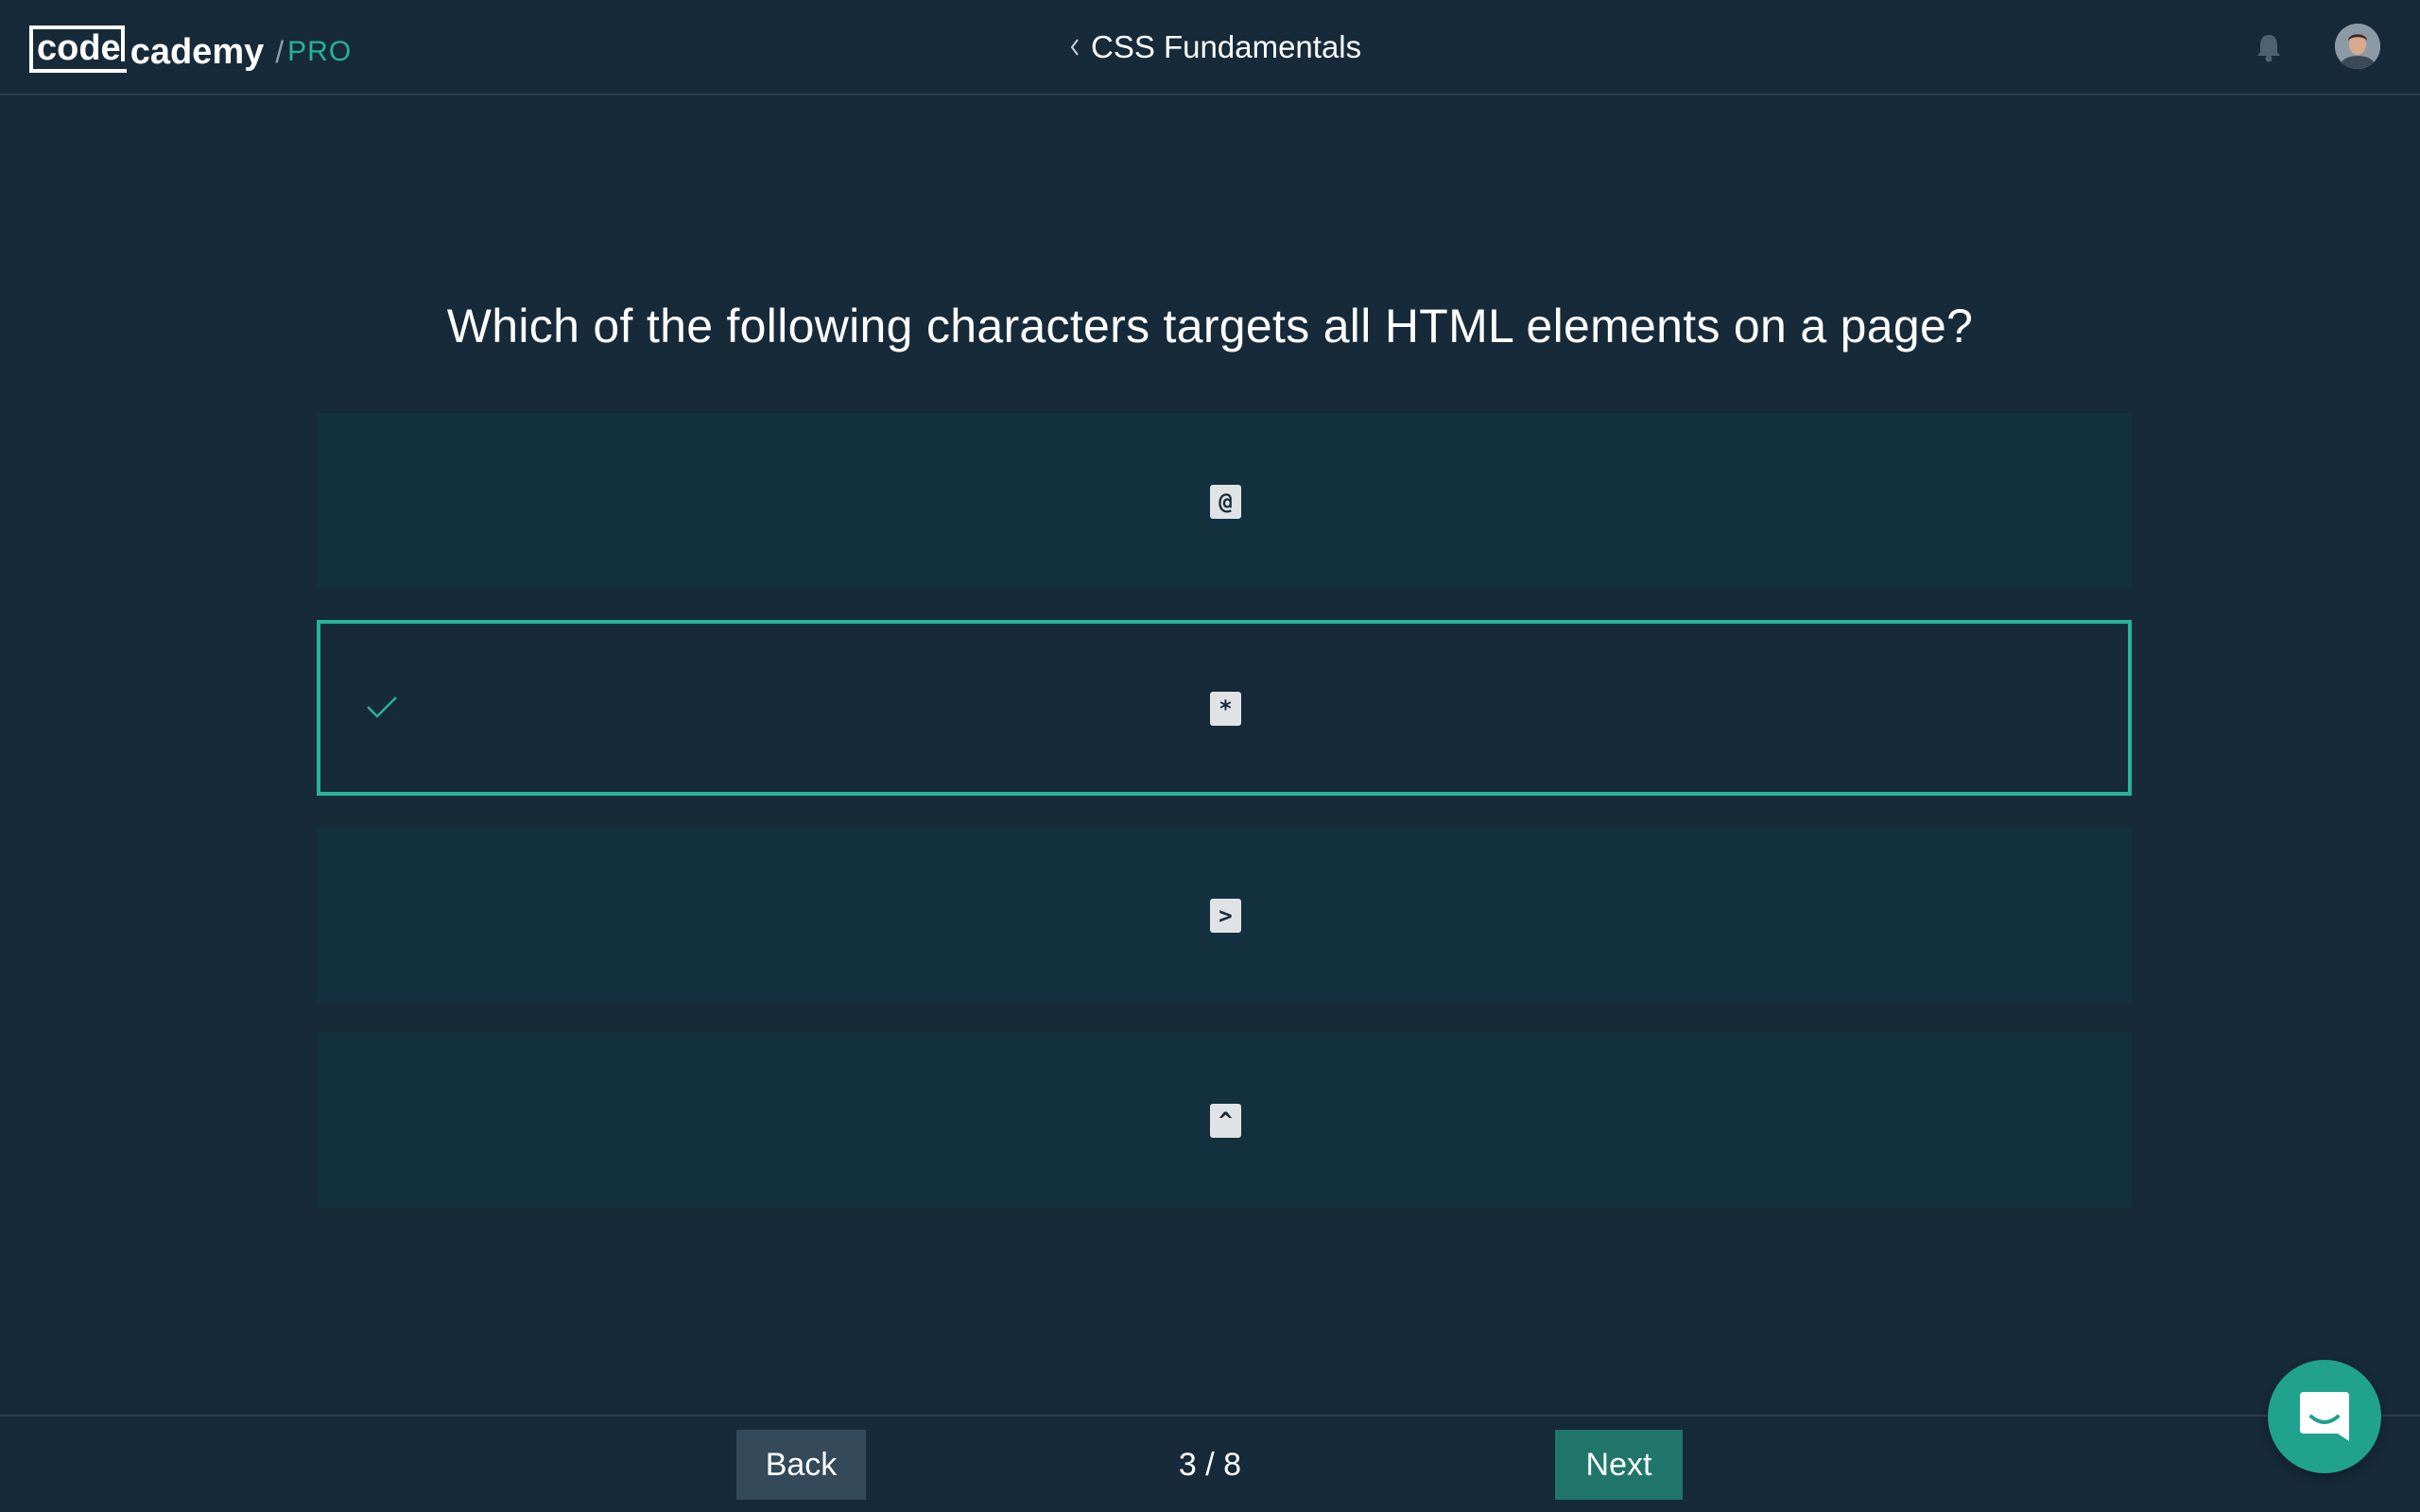 The width and height of the screenshot is (2420, 1512). I want to click on chat-launcher-button, so click(2324, 1416).